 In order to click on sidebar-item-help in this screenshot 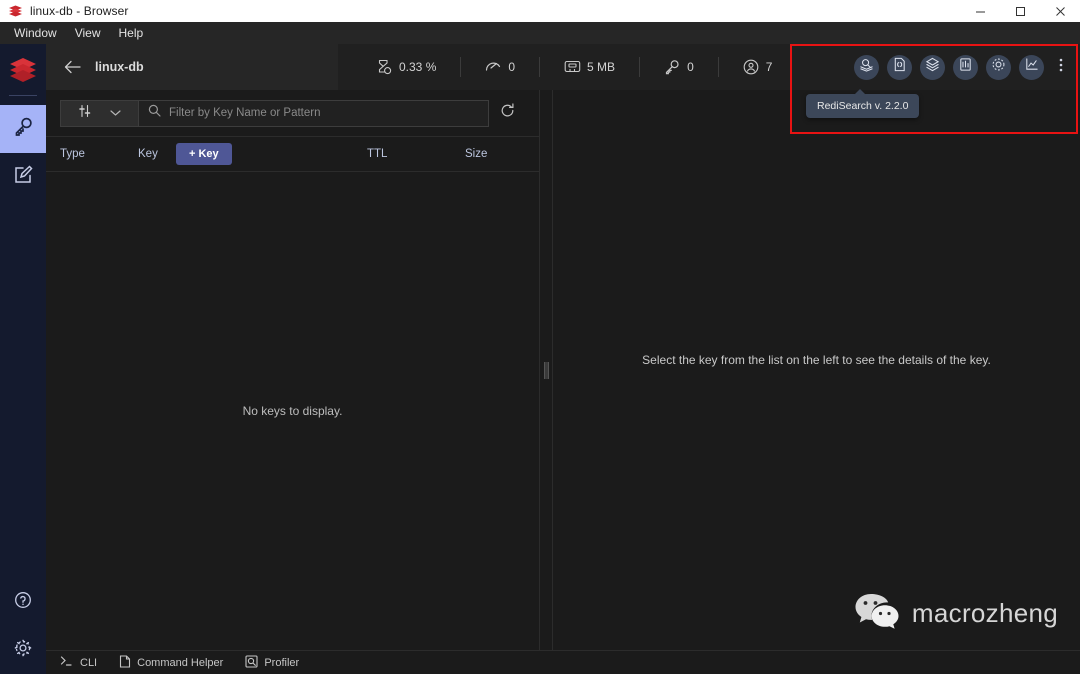, I will do `click(23, 602)`.